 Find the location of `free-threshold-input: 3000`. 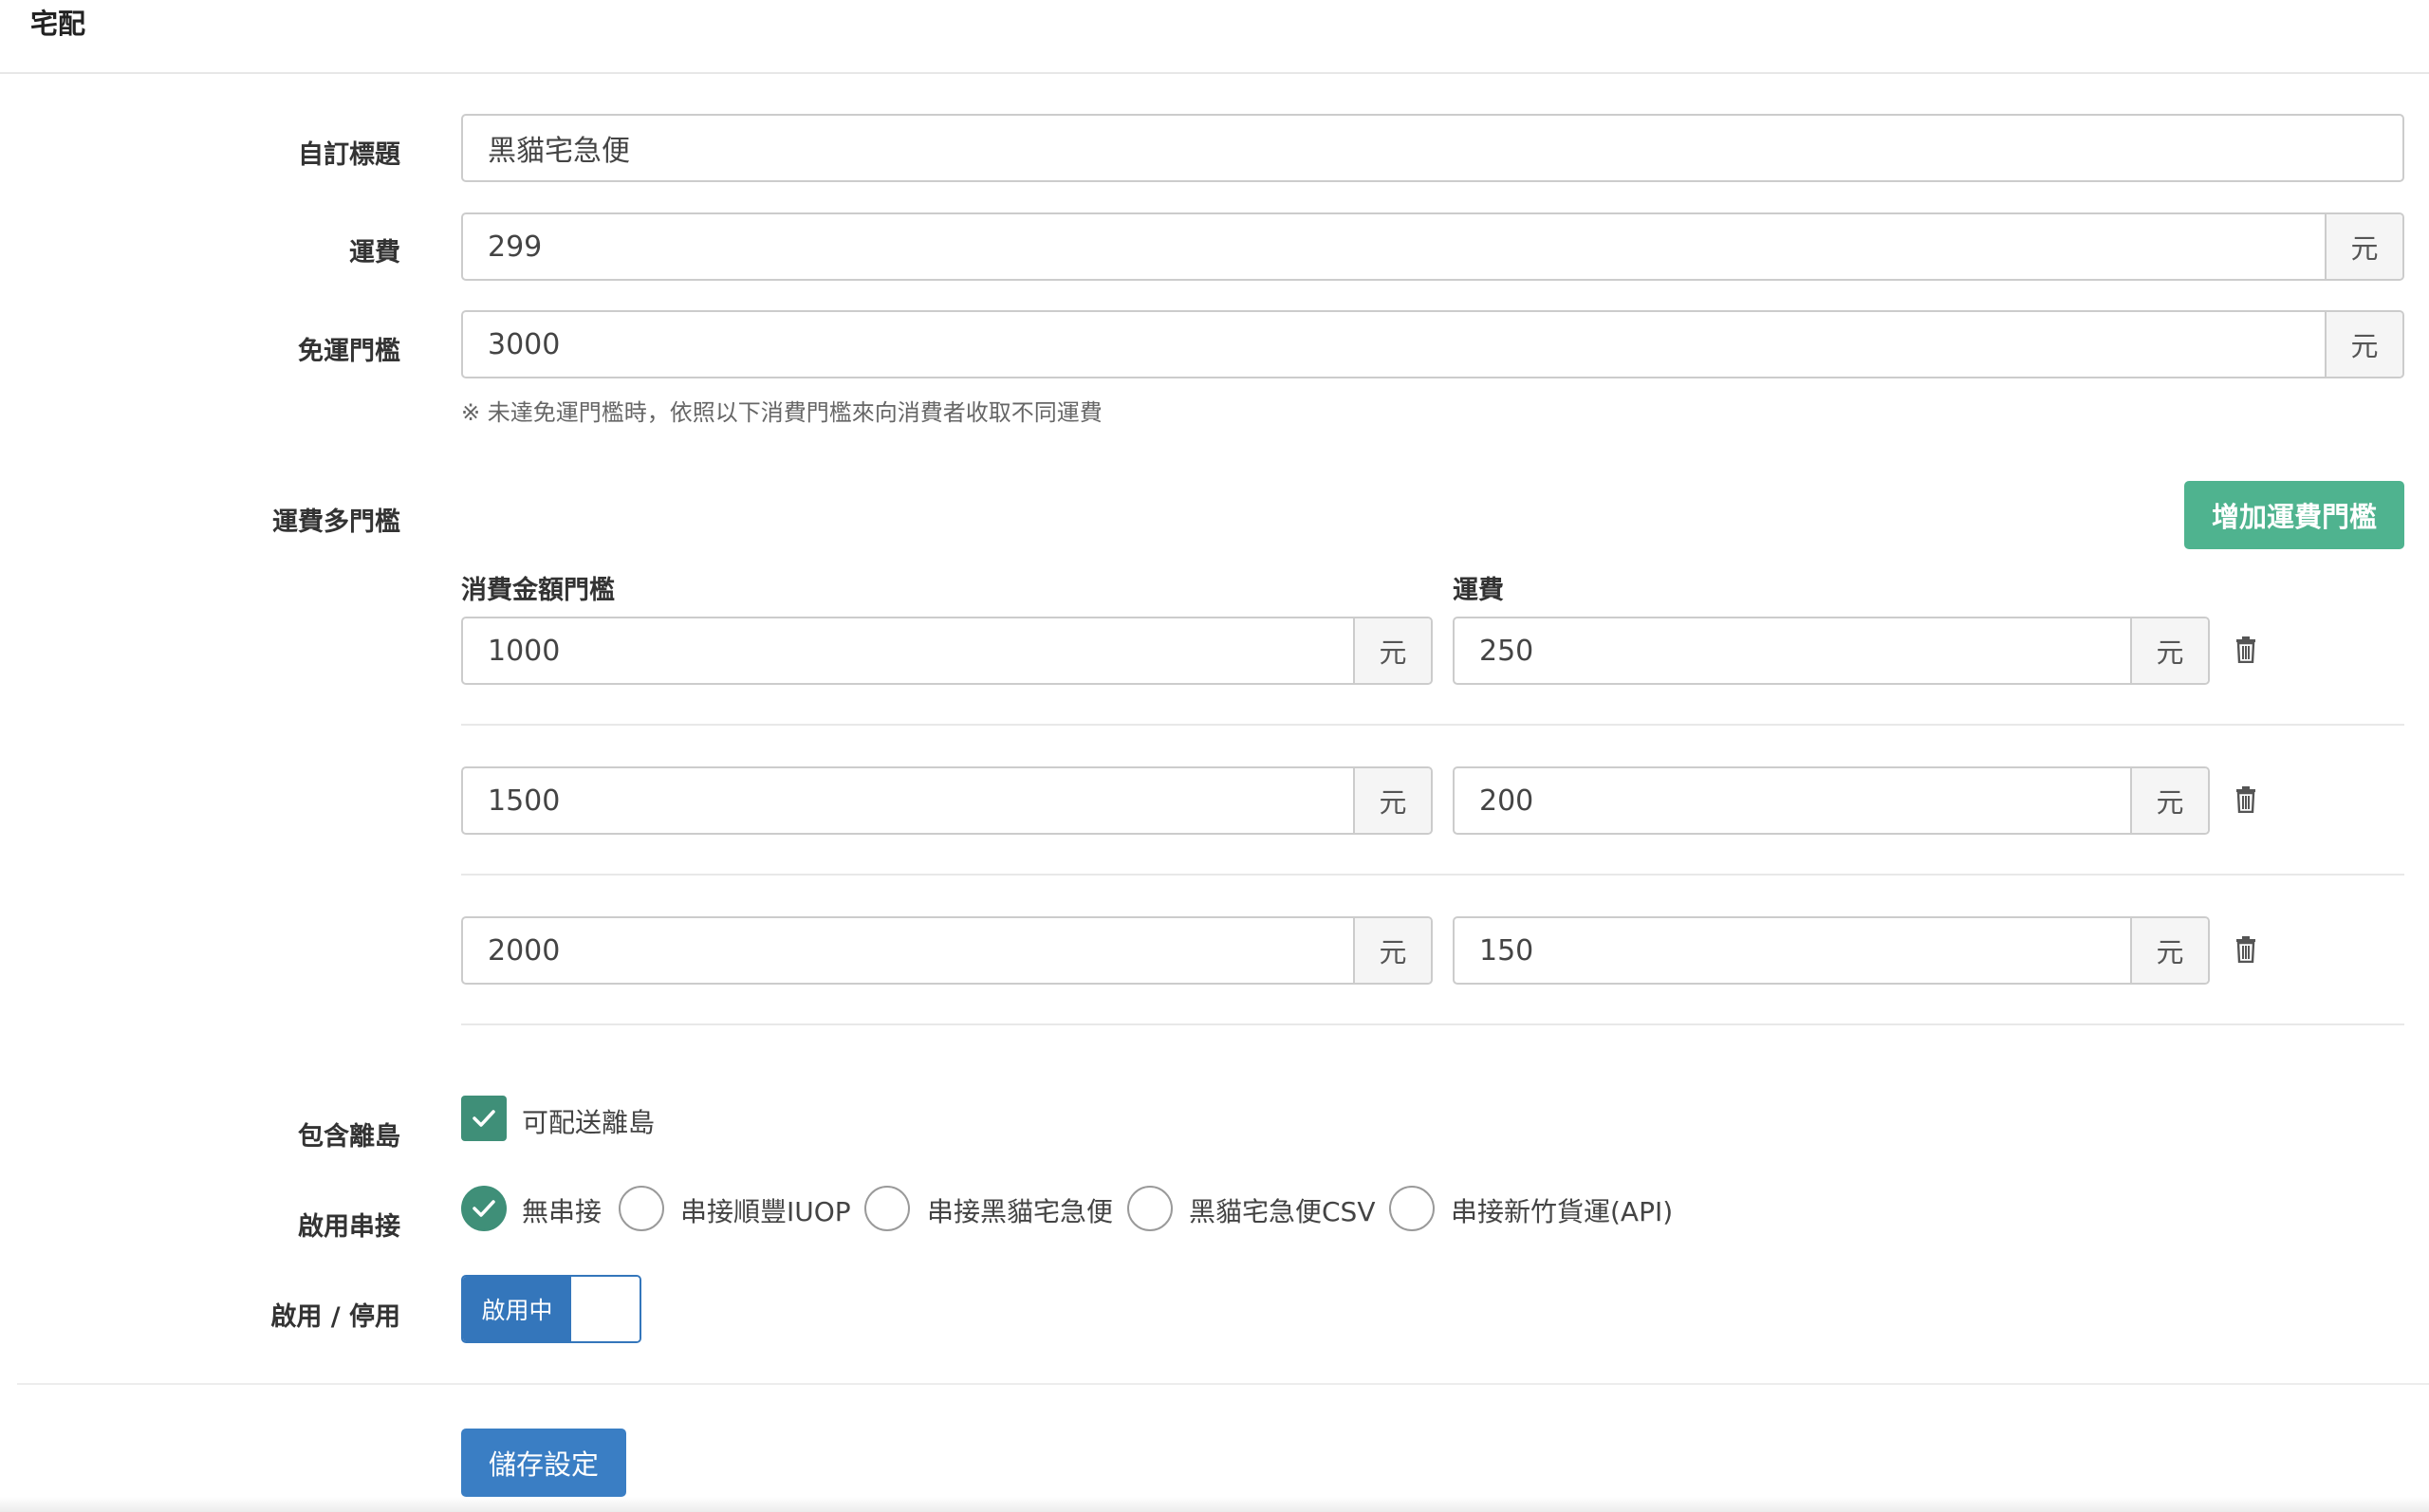

free-threshold-input: 3000 is located at coordinates (1394, 344).